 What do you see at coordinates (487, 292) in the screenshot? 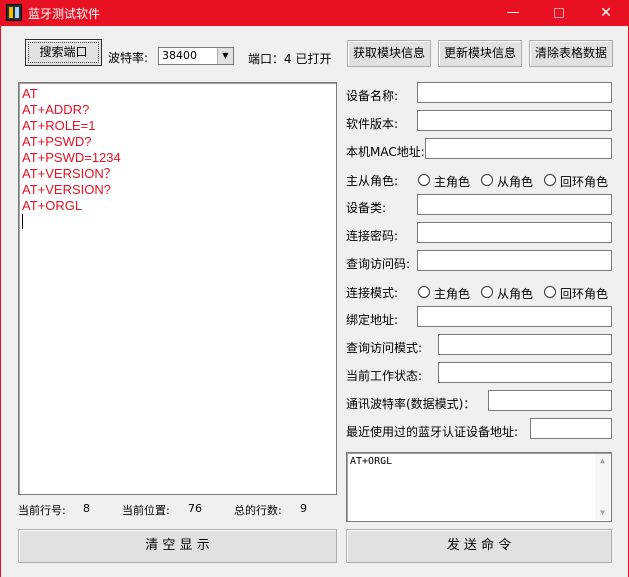
I see `connect-mode-slave-radio` at bounding box center [487, 292].